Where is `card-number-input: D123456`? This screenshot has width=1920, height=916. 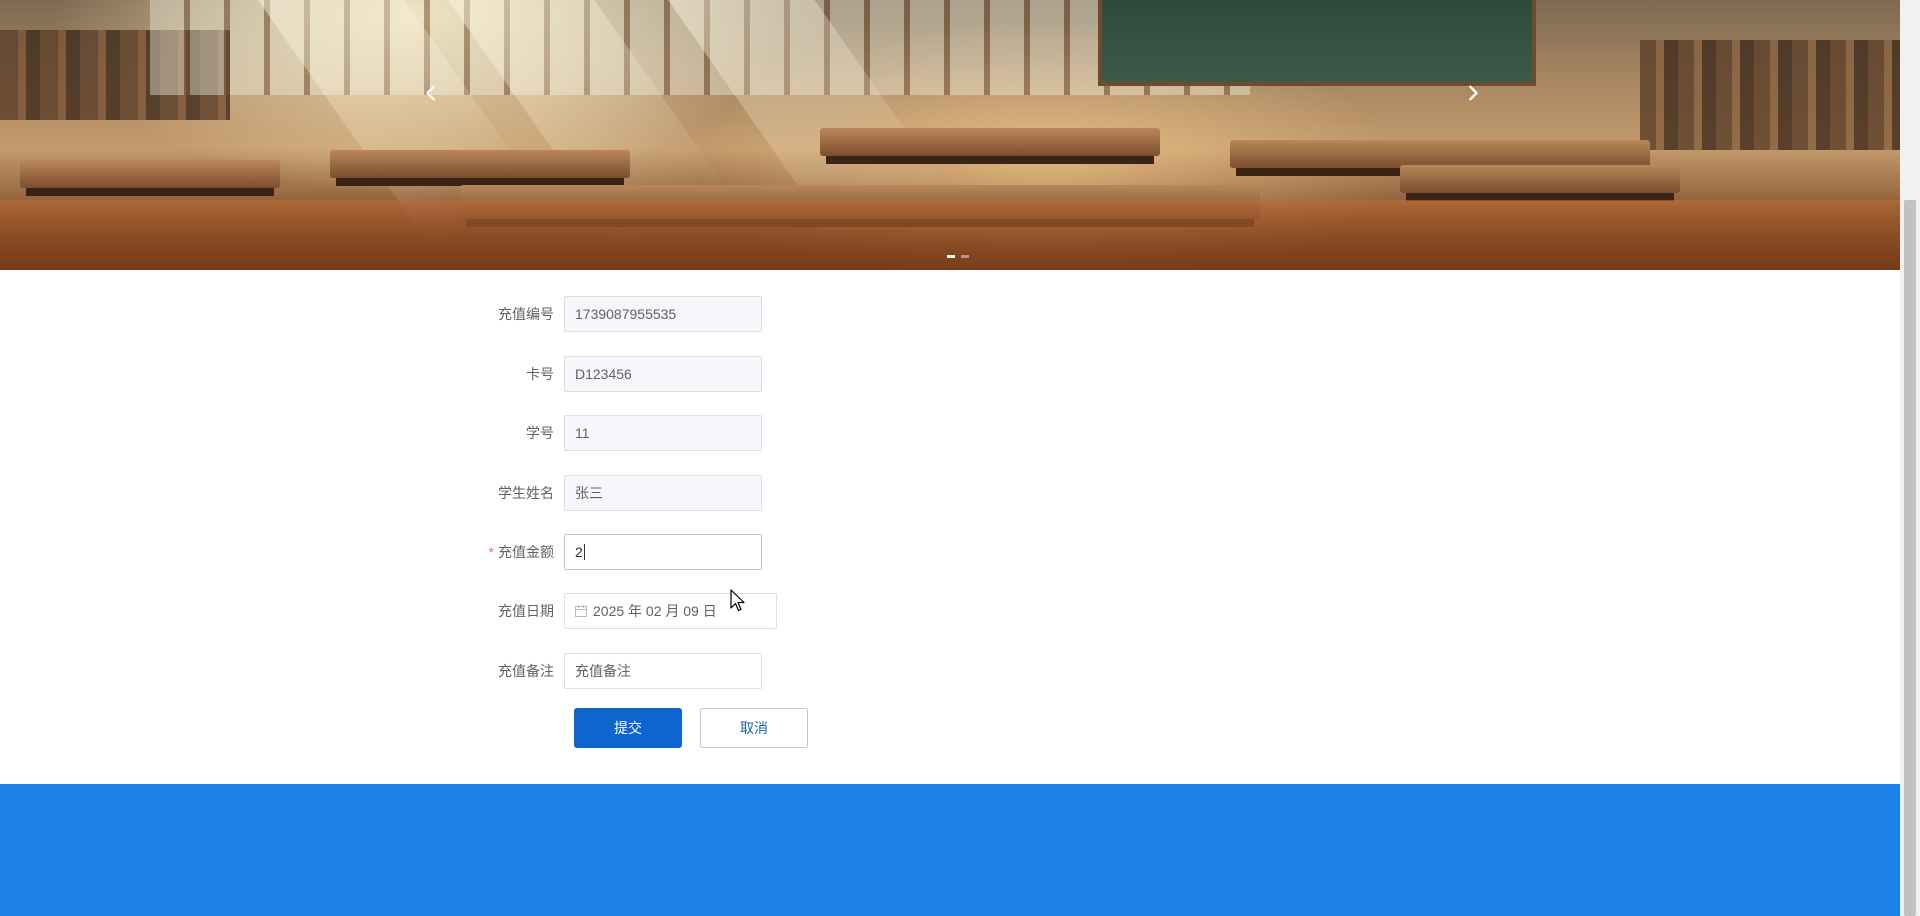 card-number-input: D123456 is located at coordinates (663, 374).